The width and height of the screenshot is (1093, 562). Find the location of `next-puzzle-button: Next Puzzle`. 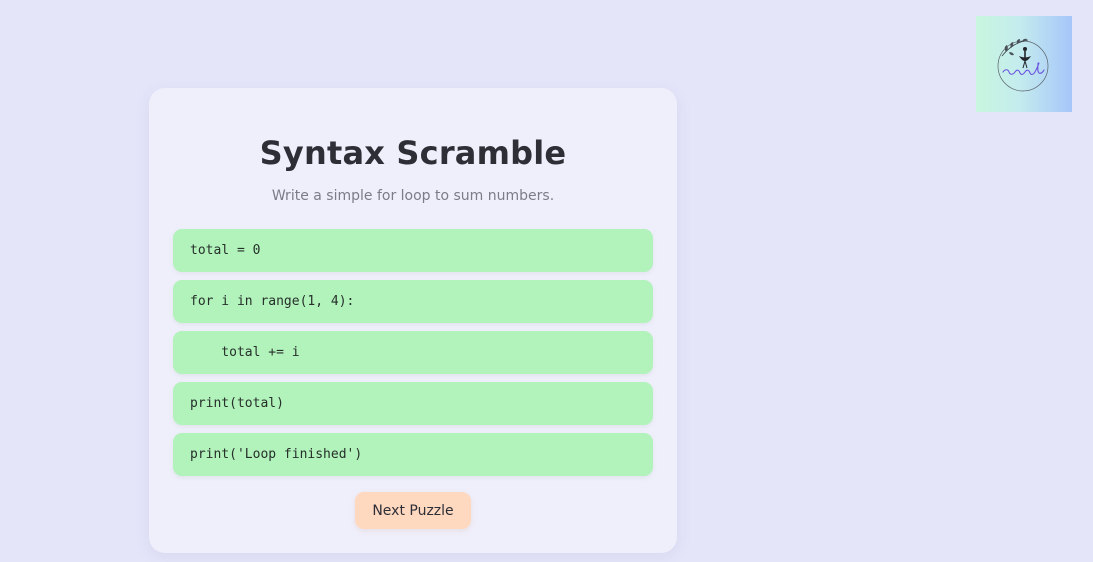

next-puzzle-button: Next Puzzle is located at coordinates (413, 510).